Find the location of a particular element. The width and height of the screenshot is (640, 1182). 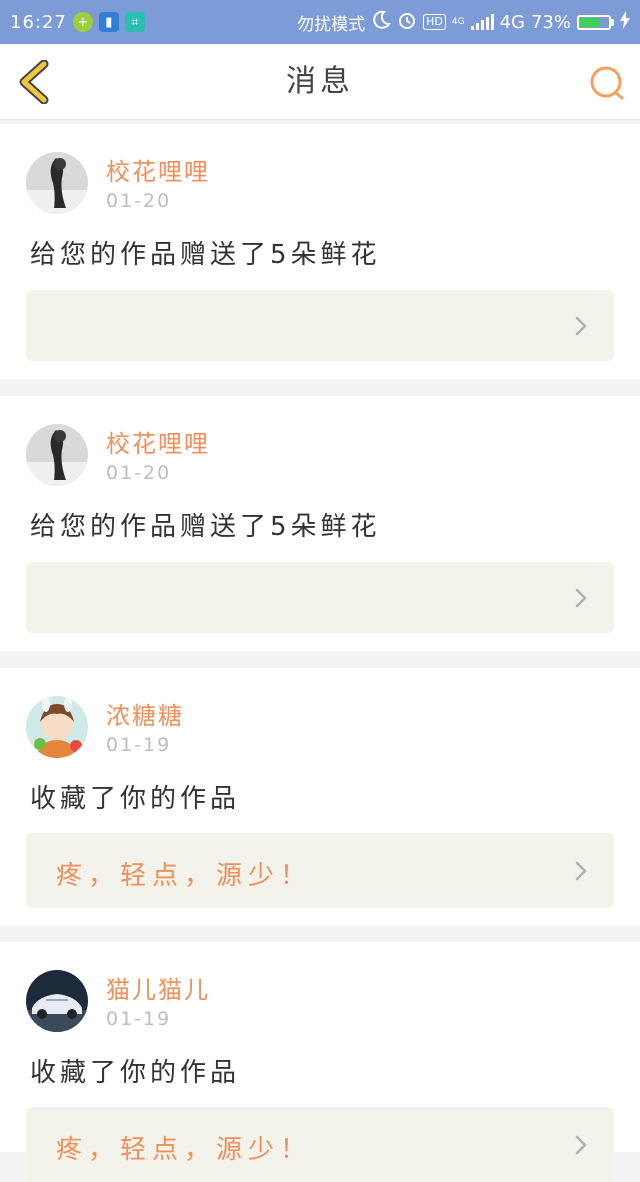

plus-app-icon: + is located at coordinates (82, 22).